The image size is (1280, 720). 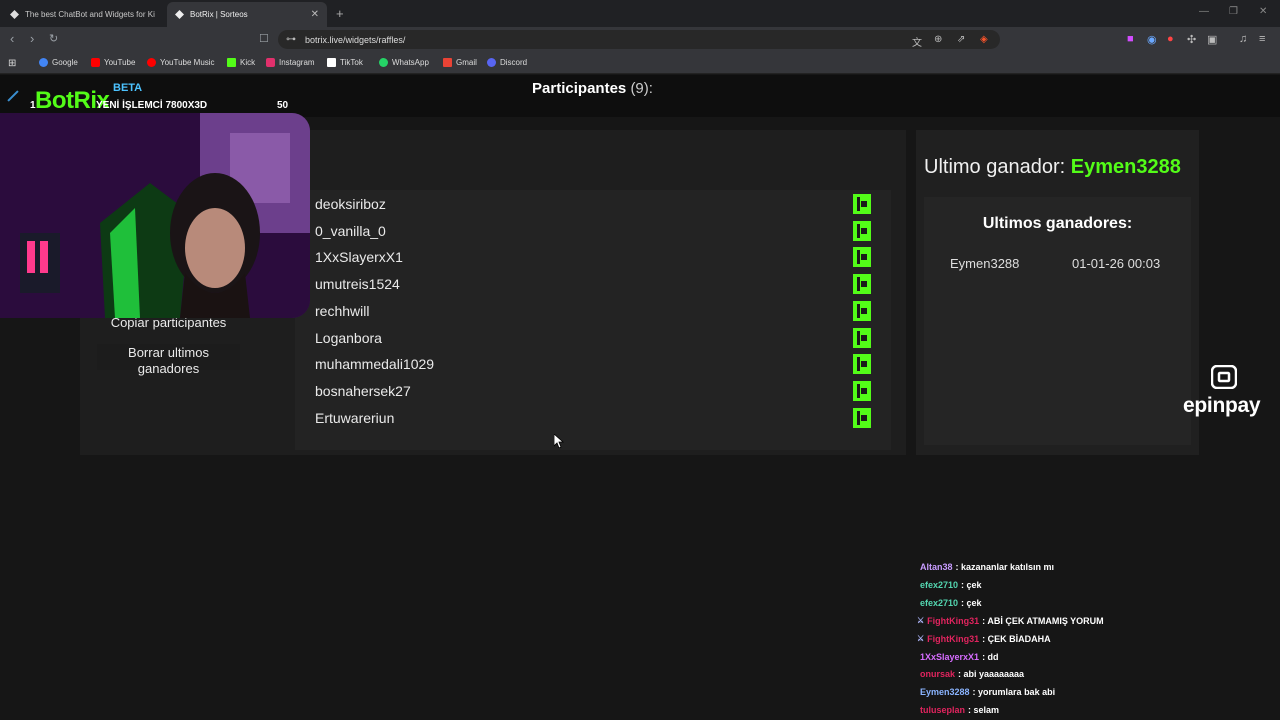 I want to click on tiktok-icon, so click(x=331, y=62).